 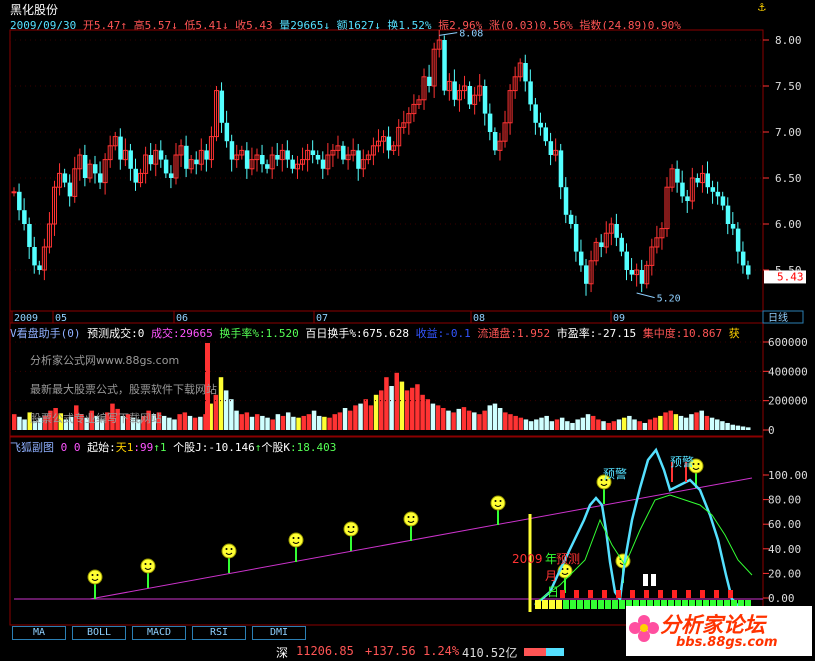 I want to click on volume-volume: 成交:29665, so click(x=182, y=333).